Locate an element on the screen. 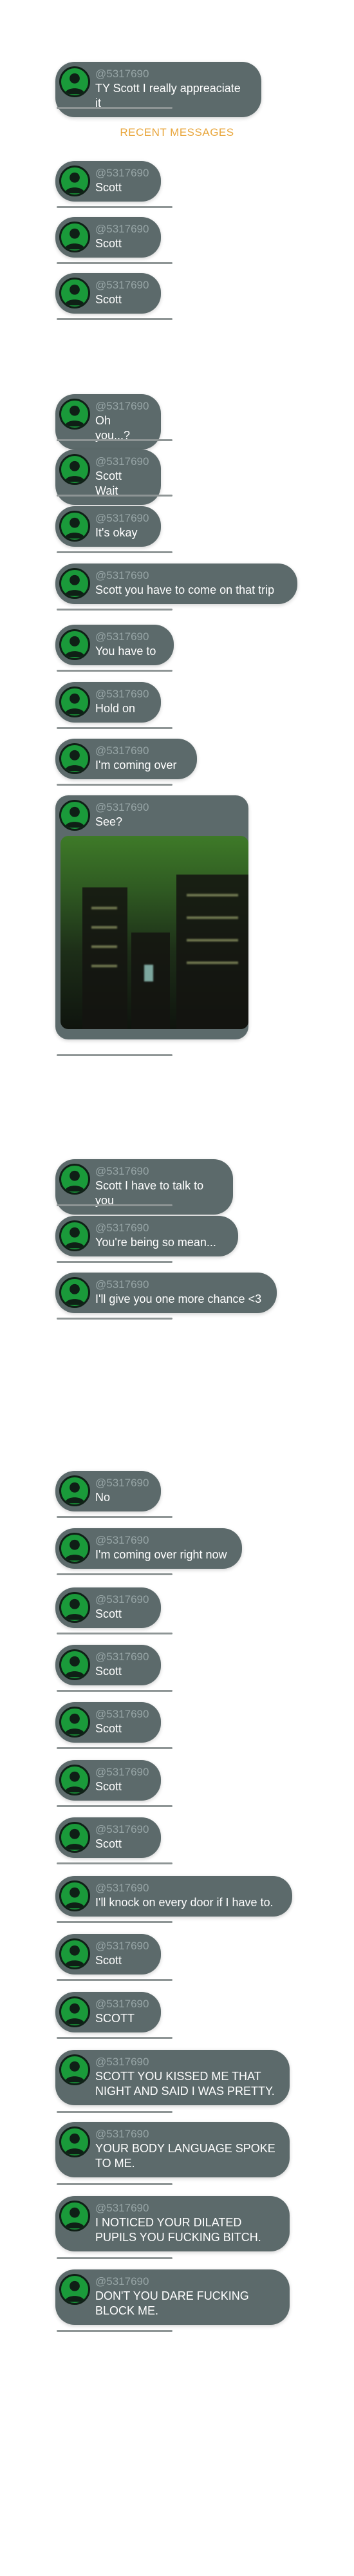  message-bubble: @5317690 Oh you...? is located at coordinates (108, 422).